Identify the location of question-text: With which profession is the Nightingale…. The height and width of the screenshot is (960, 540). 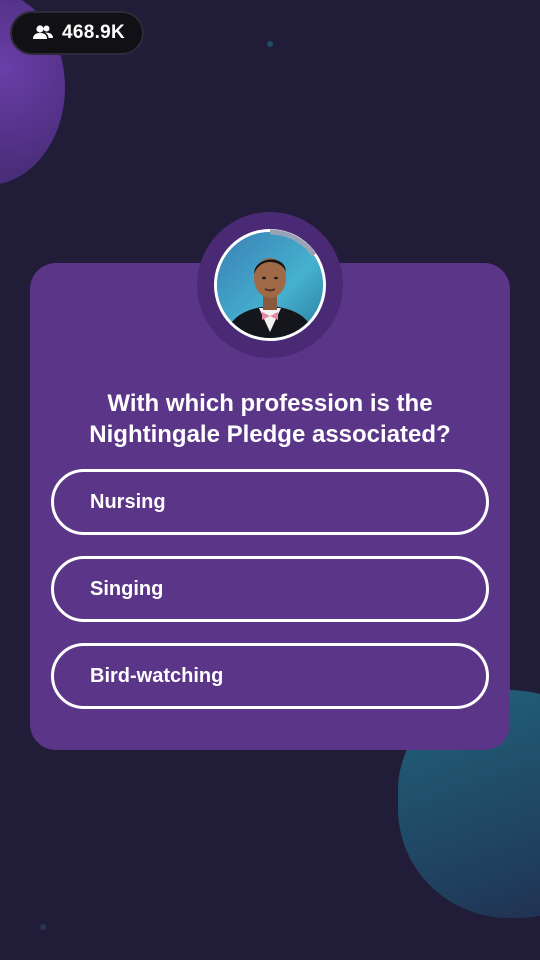
(270, 419).